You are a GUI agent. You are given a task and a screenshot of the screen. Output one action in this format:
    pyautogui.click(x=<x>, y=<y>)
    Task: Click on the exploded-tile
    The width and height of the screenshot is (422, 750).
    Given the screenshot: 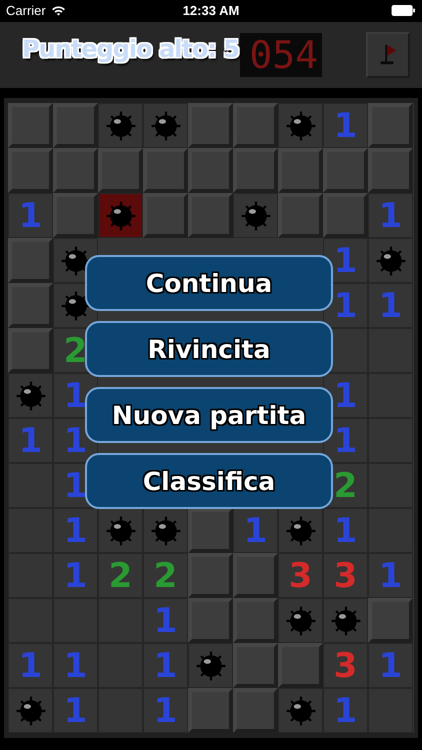 What is the action you would take?
    pyautogui.click(x=120, y=215)
    